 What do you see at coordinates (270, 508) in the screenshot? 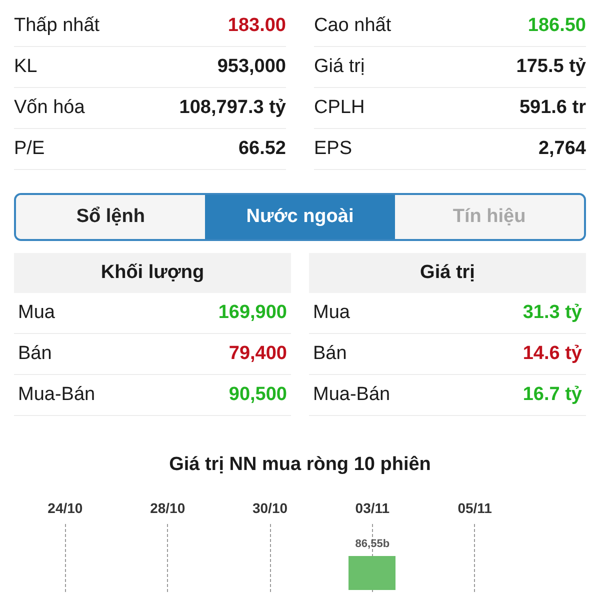
I see `date-label: 30/10` at bounding box center [270, 508].